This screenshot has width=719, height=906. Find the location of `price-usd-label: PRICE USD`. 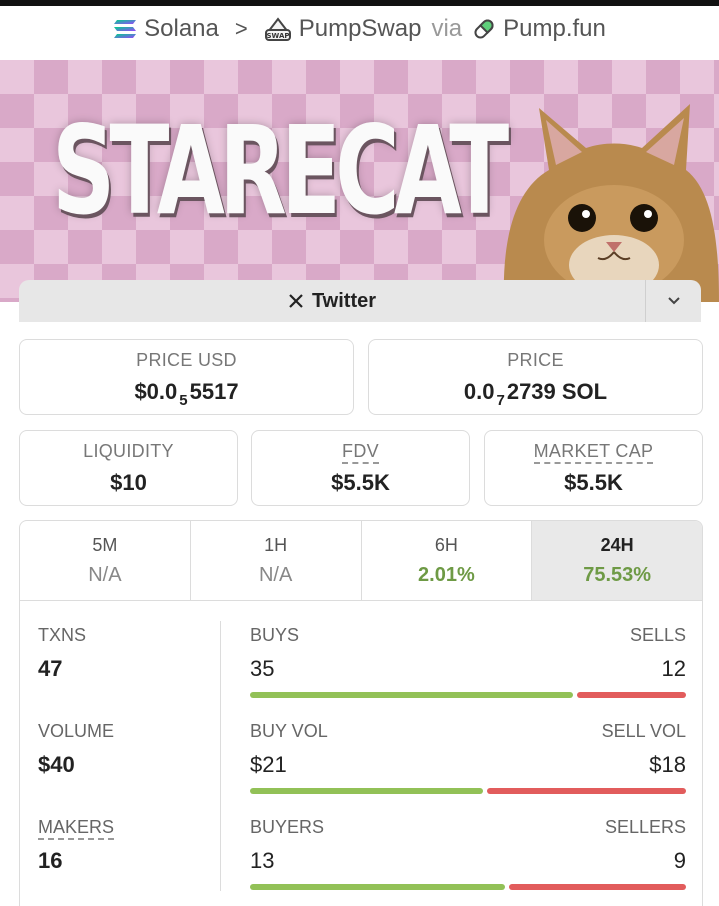

price-usd-label: PRICE USD is located at coordinates (186, 359).